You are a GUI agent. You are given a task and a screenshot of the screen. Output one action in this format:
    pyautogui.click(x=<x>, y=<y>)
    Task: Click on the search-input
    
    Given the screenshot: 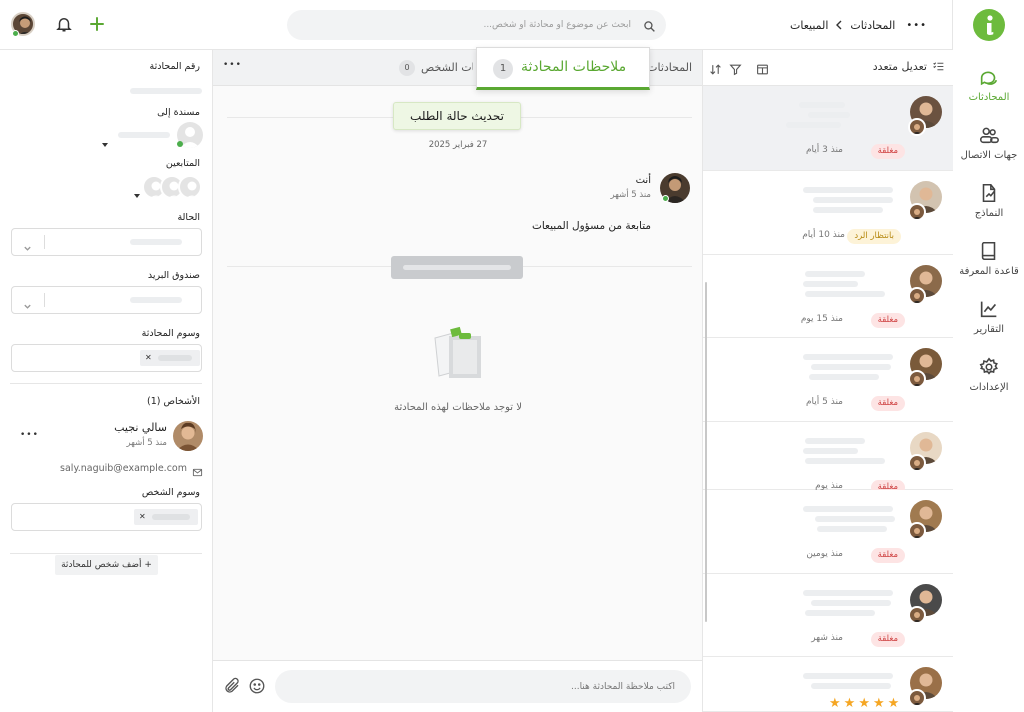 What is the action you would take?
    pyautogui.click(x=466, y=25)
    